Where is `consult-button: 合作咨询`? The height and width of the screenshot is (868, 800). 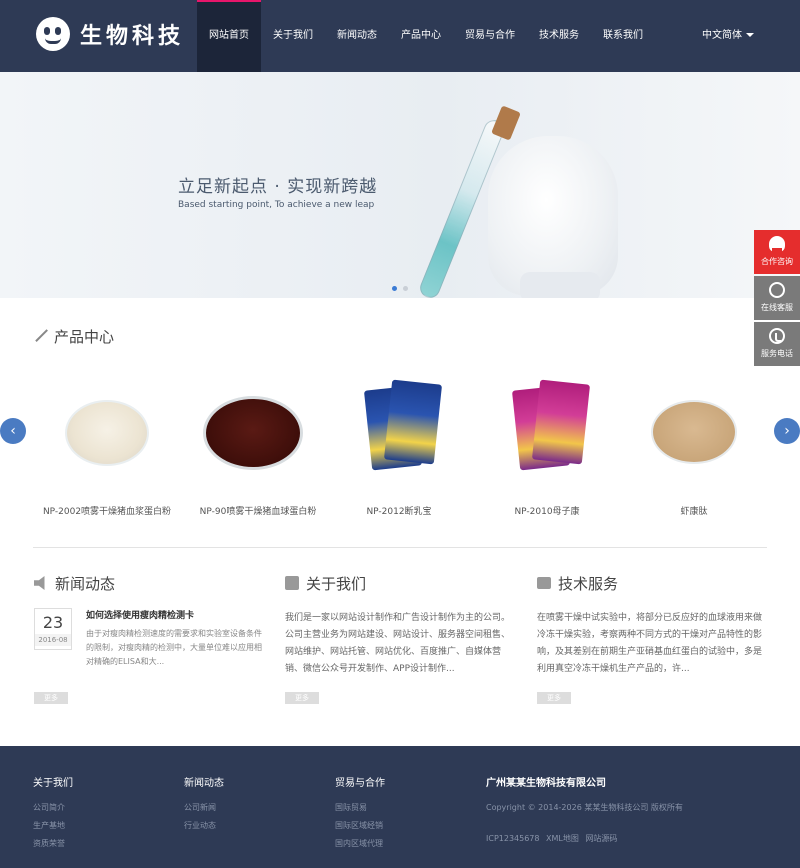
consult-button: 合作咨询 is located at coordinates (777, 252).